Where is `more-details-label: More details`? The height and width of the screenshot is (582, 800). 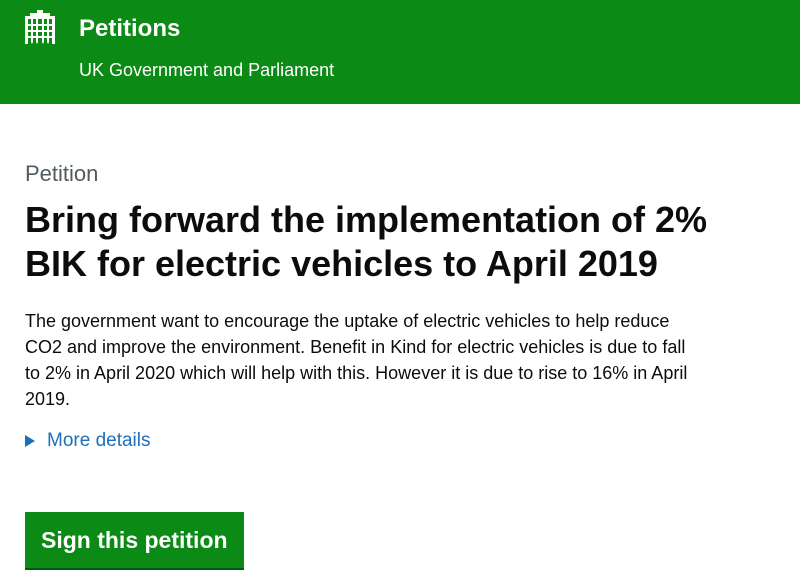 more-details-label: More details is located at coordinates (99, 440).